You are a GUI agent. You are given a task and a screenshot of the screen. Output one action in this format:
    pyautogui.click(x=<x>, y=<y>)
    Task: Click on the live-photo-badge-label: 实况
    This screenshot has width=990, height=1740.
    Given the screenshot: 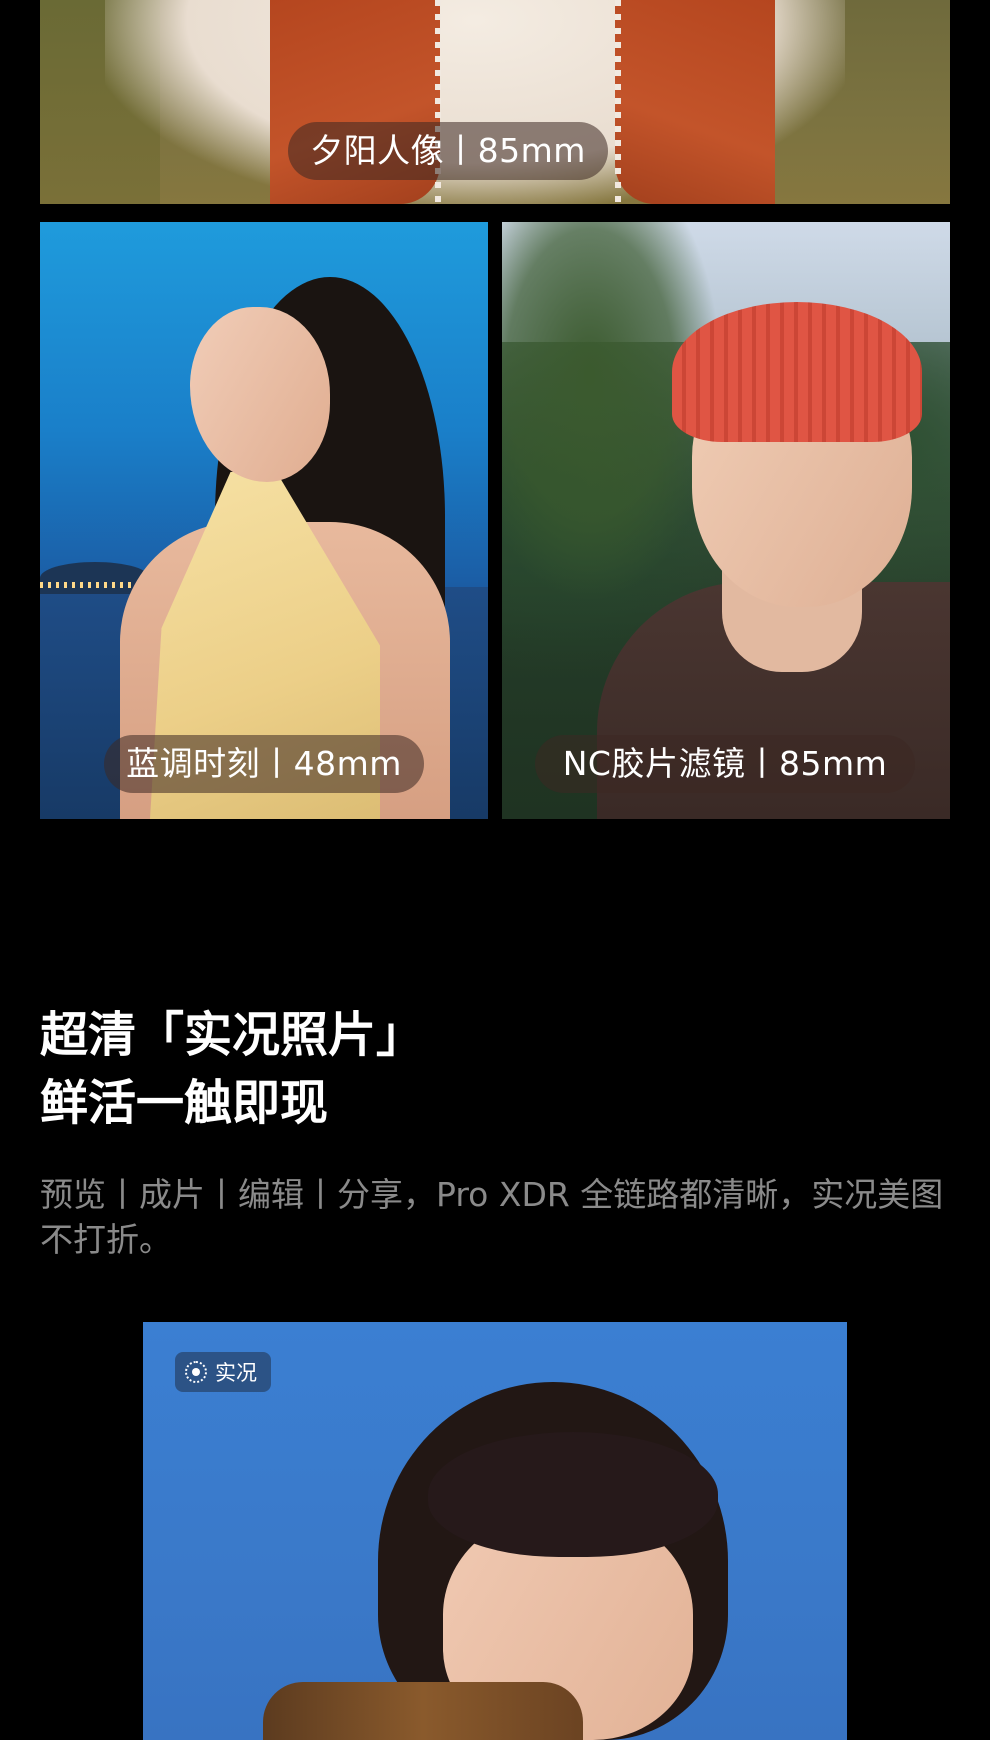 What is the action you would take?
    pyautogui.click(x=236, y=1373)
    